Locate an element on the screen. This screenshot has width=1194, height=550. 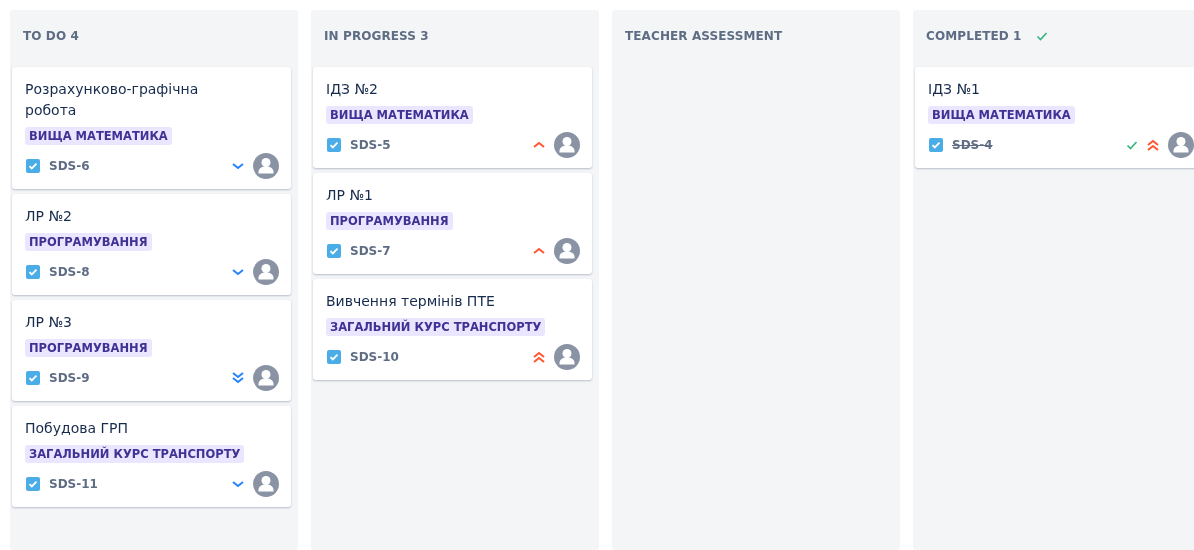
card-title: Вивчення термінів ПТЕ is located at coordinates (411, 301).